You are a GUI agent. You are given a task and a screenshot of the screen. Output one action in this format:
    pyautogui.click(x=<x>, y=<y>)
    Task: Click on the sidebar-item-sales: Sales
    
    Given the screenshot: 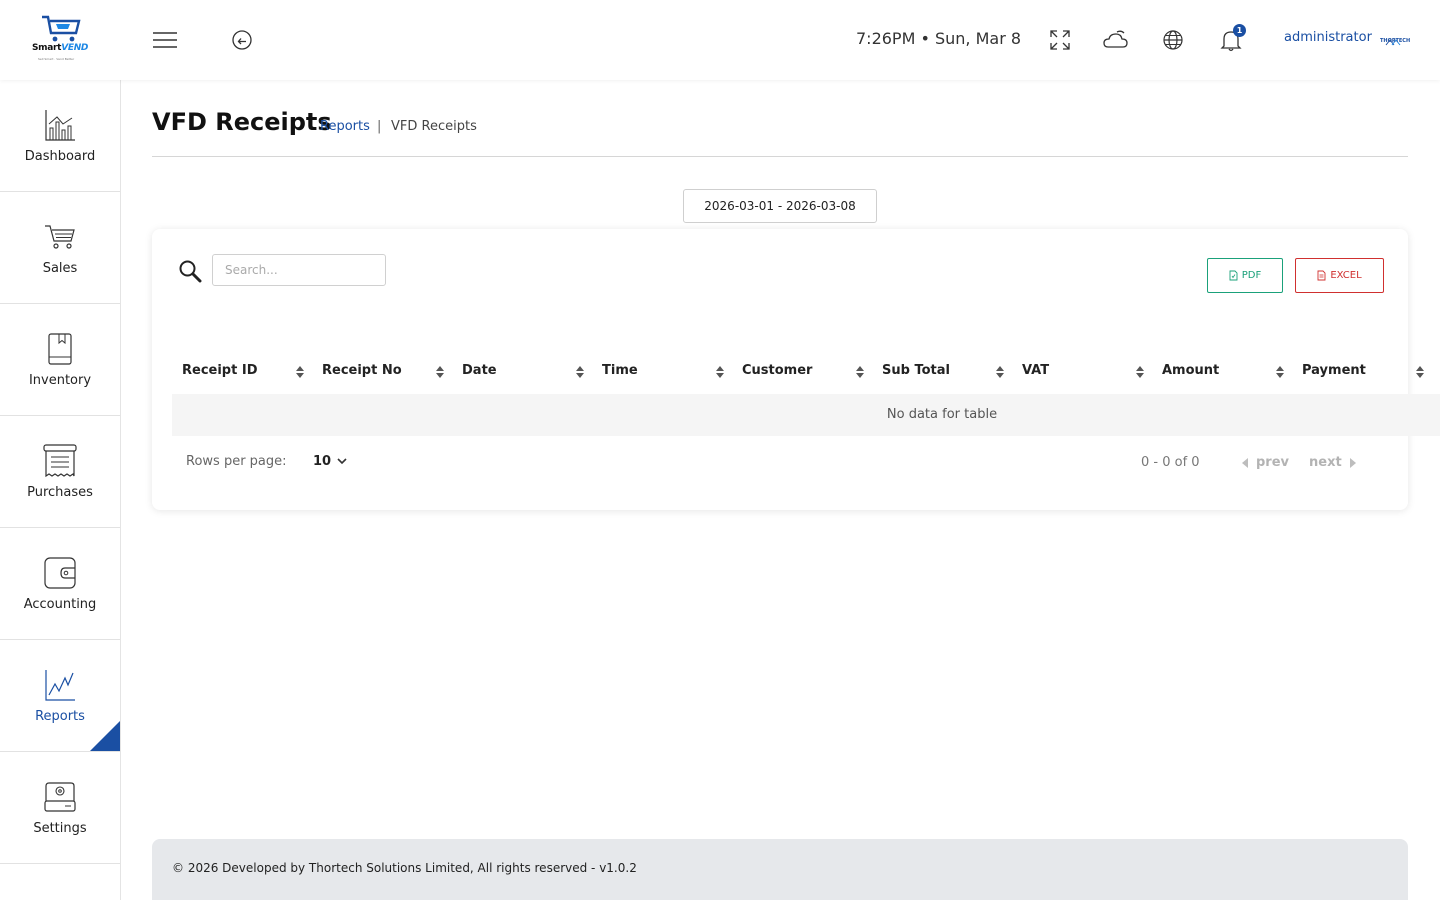 What is the action you would take?
    pyautogui.click(x=60, y=248)
    